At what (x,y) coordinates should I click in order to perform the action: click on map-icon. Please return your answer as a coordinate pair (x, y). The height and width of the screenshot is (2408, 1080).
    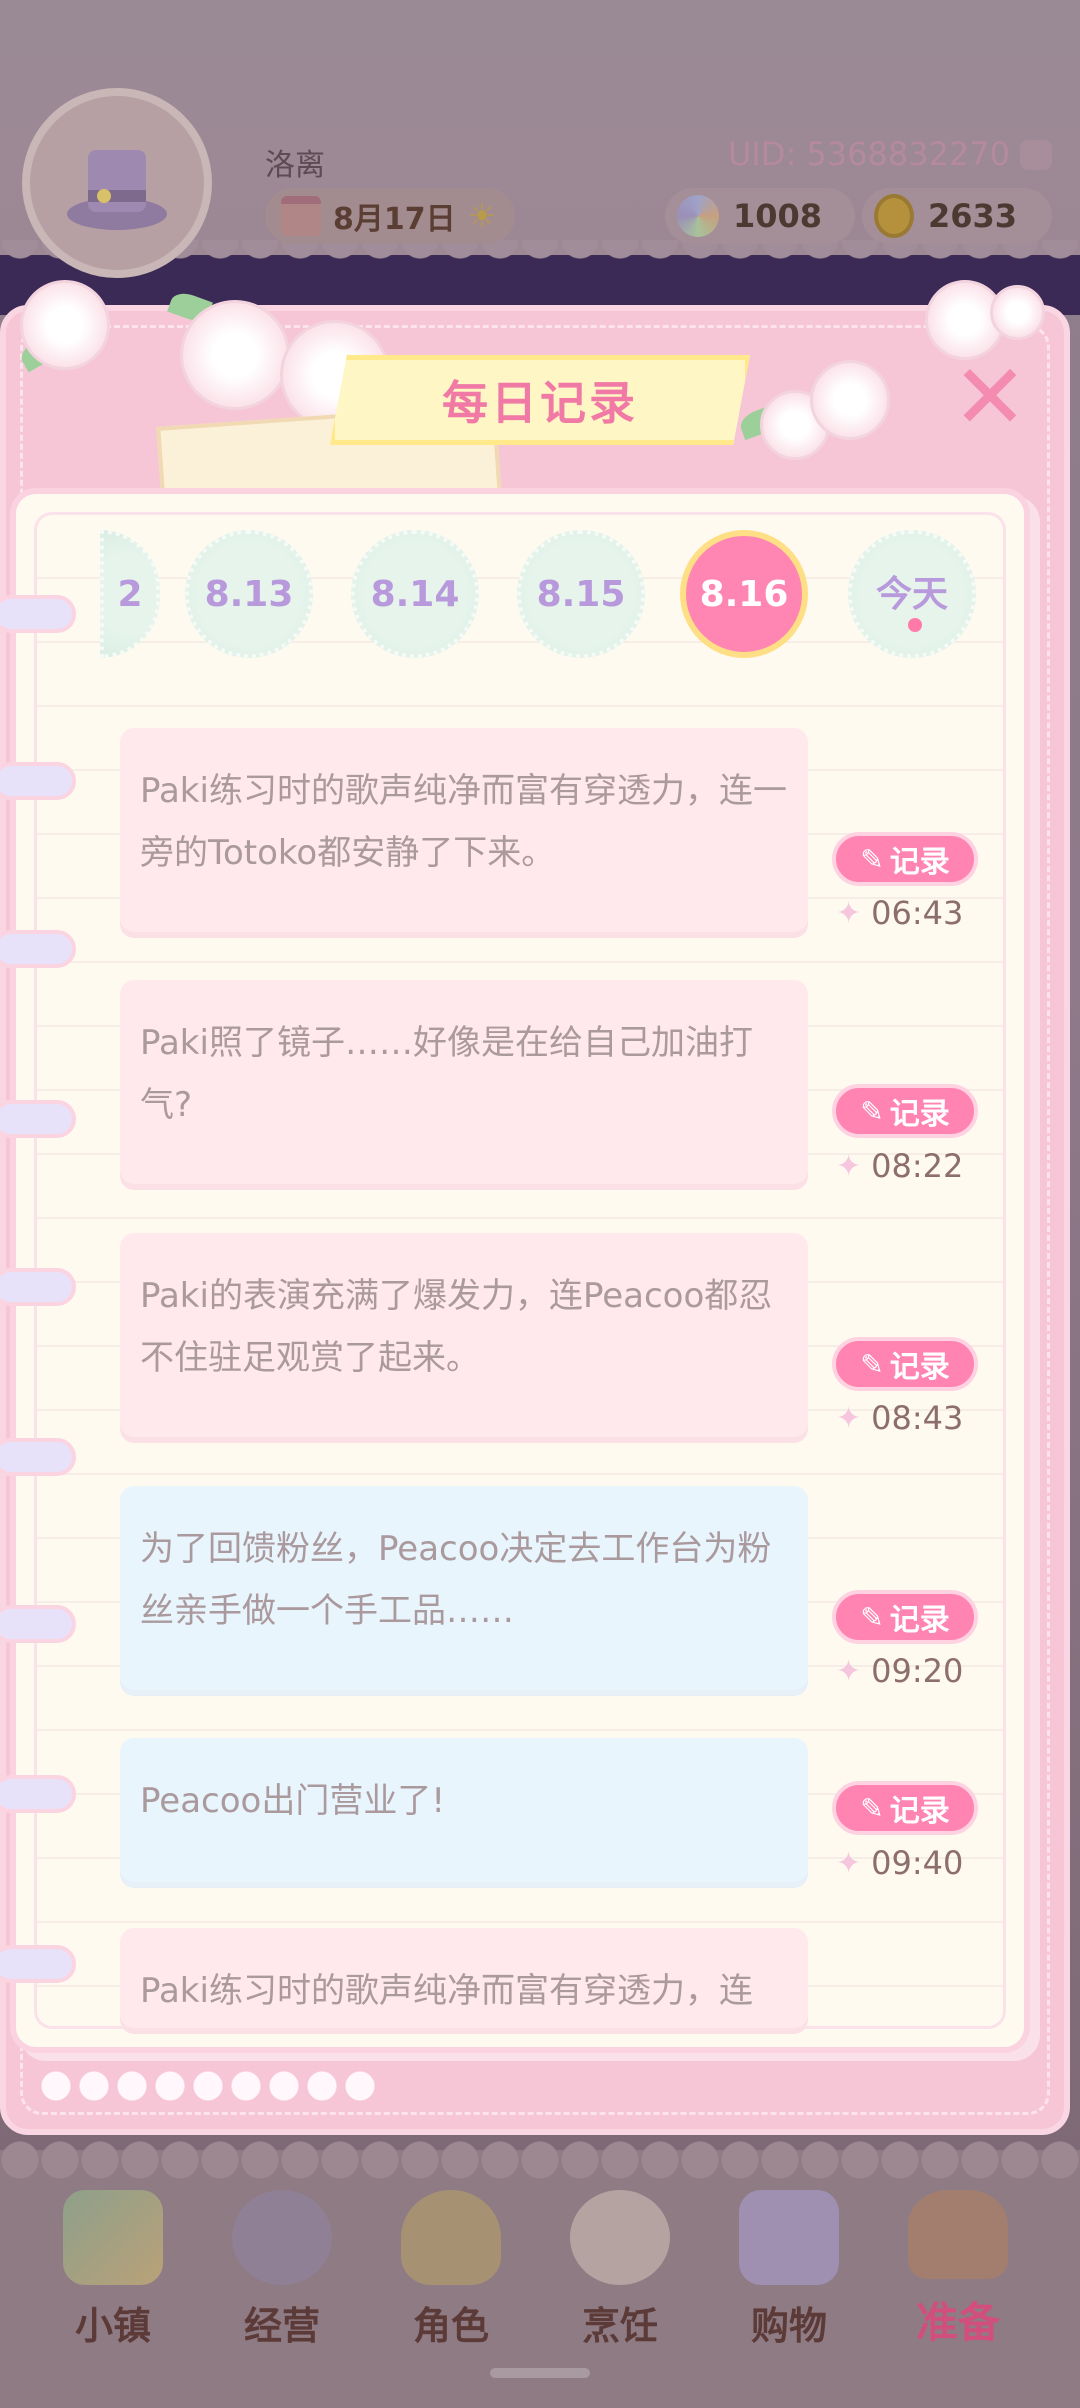
    Looking at the image, I should click on (113, 2237).